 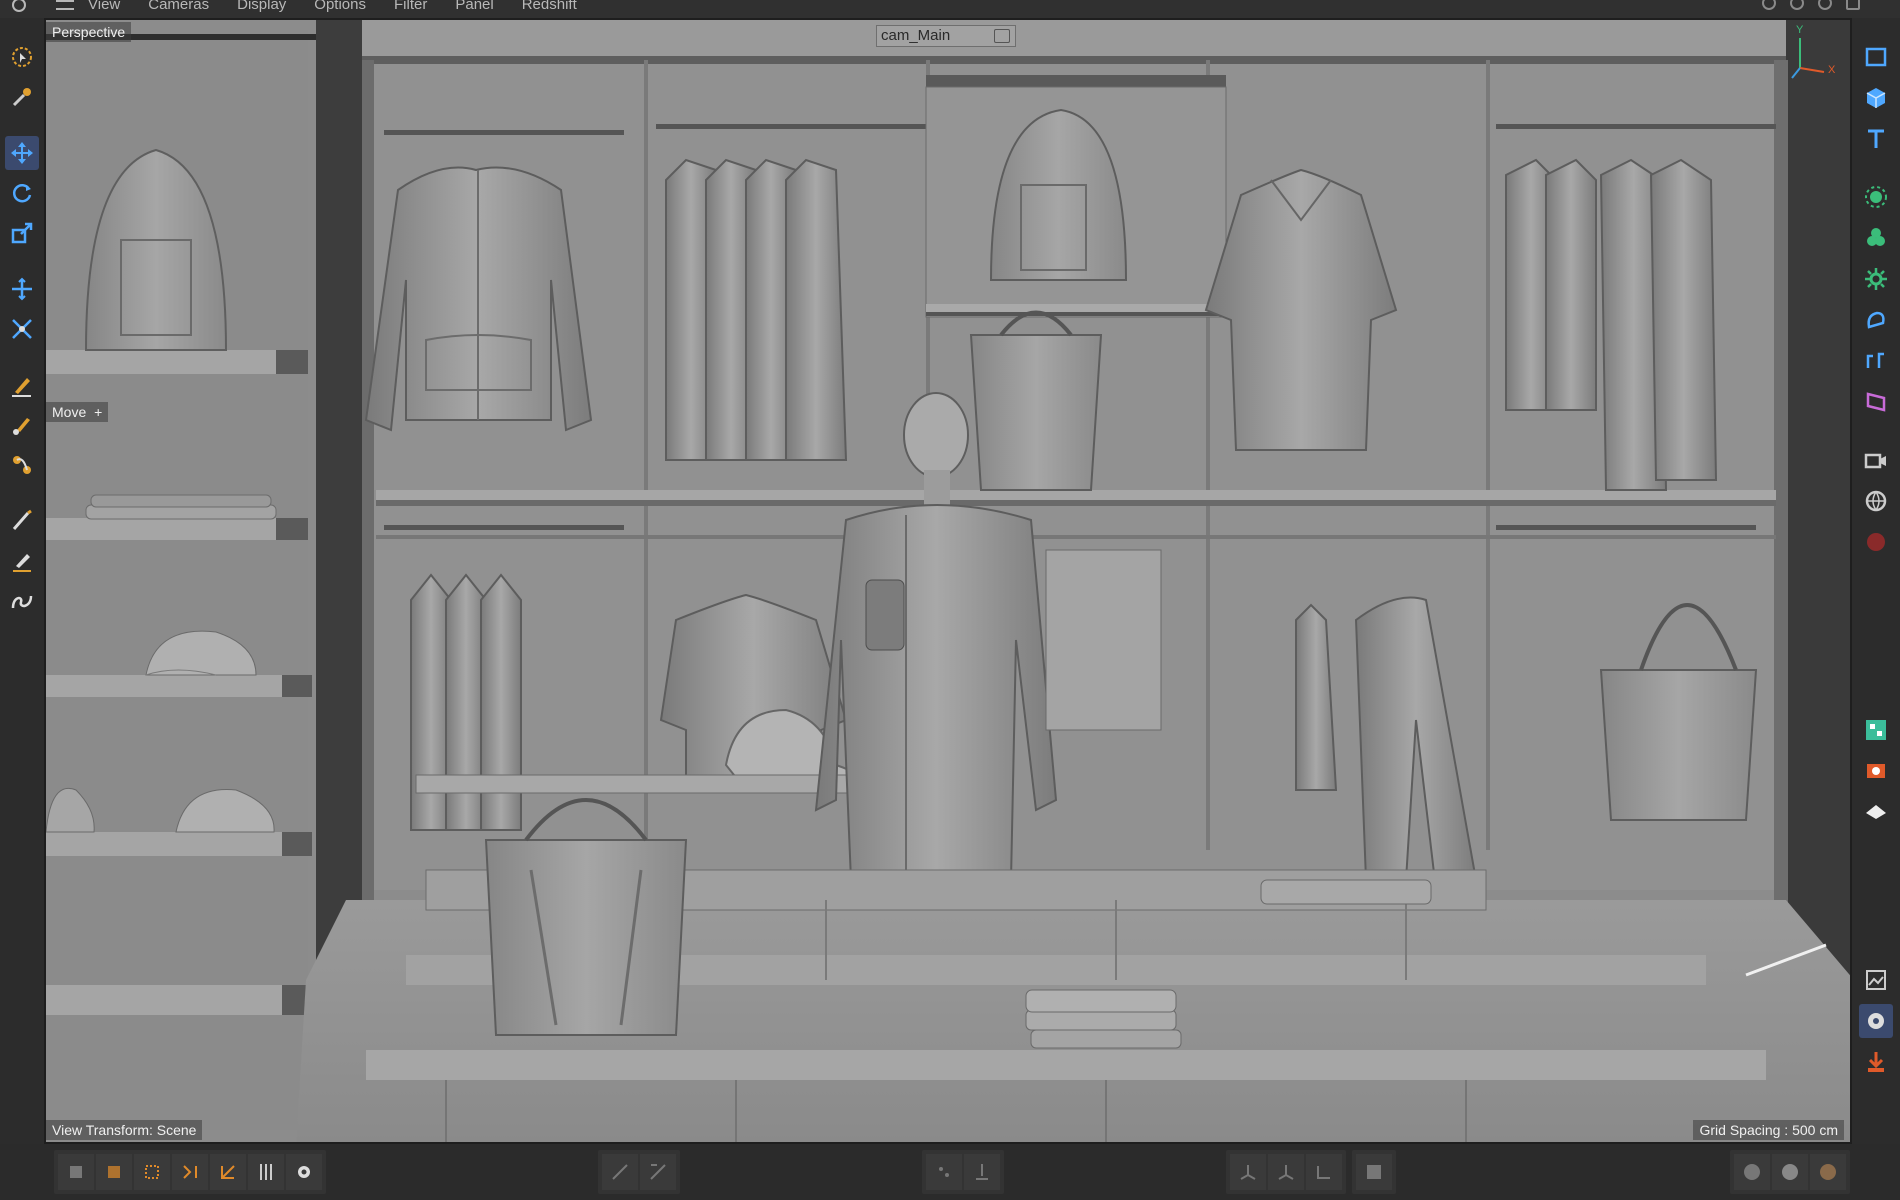 I want to click on model-mode-icon, so click(x=76, y=1172).